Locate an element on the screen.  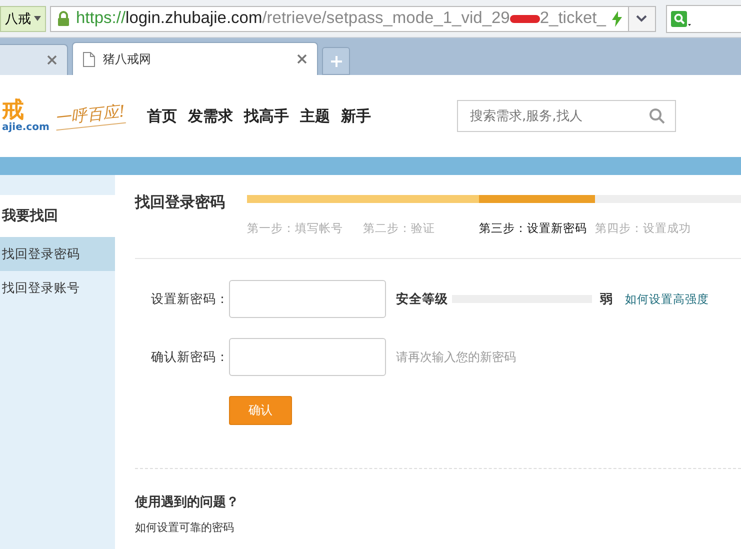
caret-icon is located at coordinates (37, 18).